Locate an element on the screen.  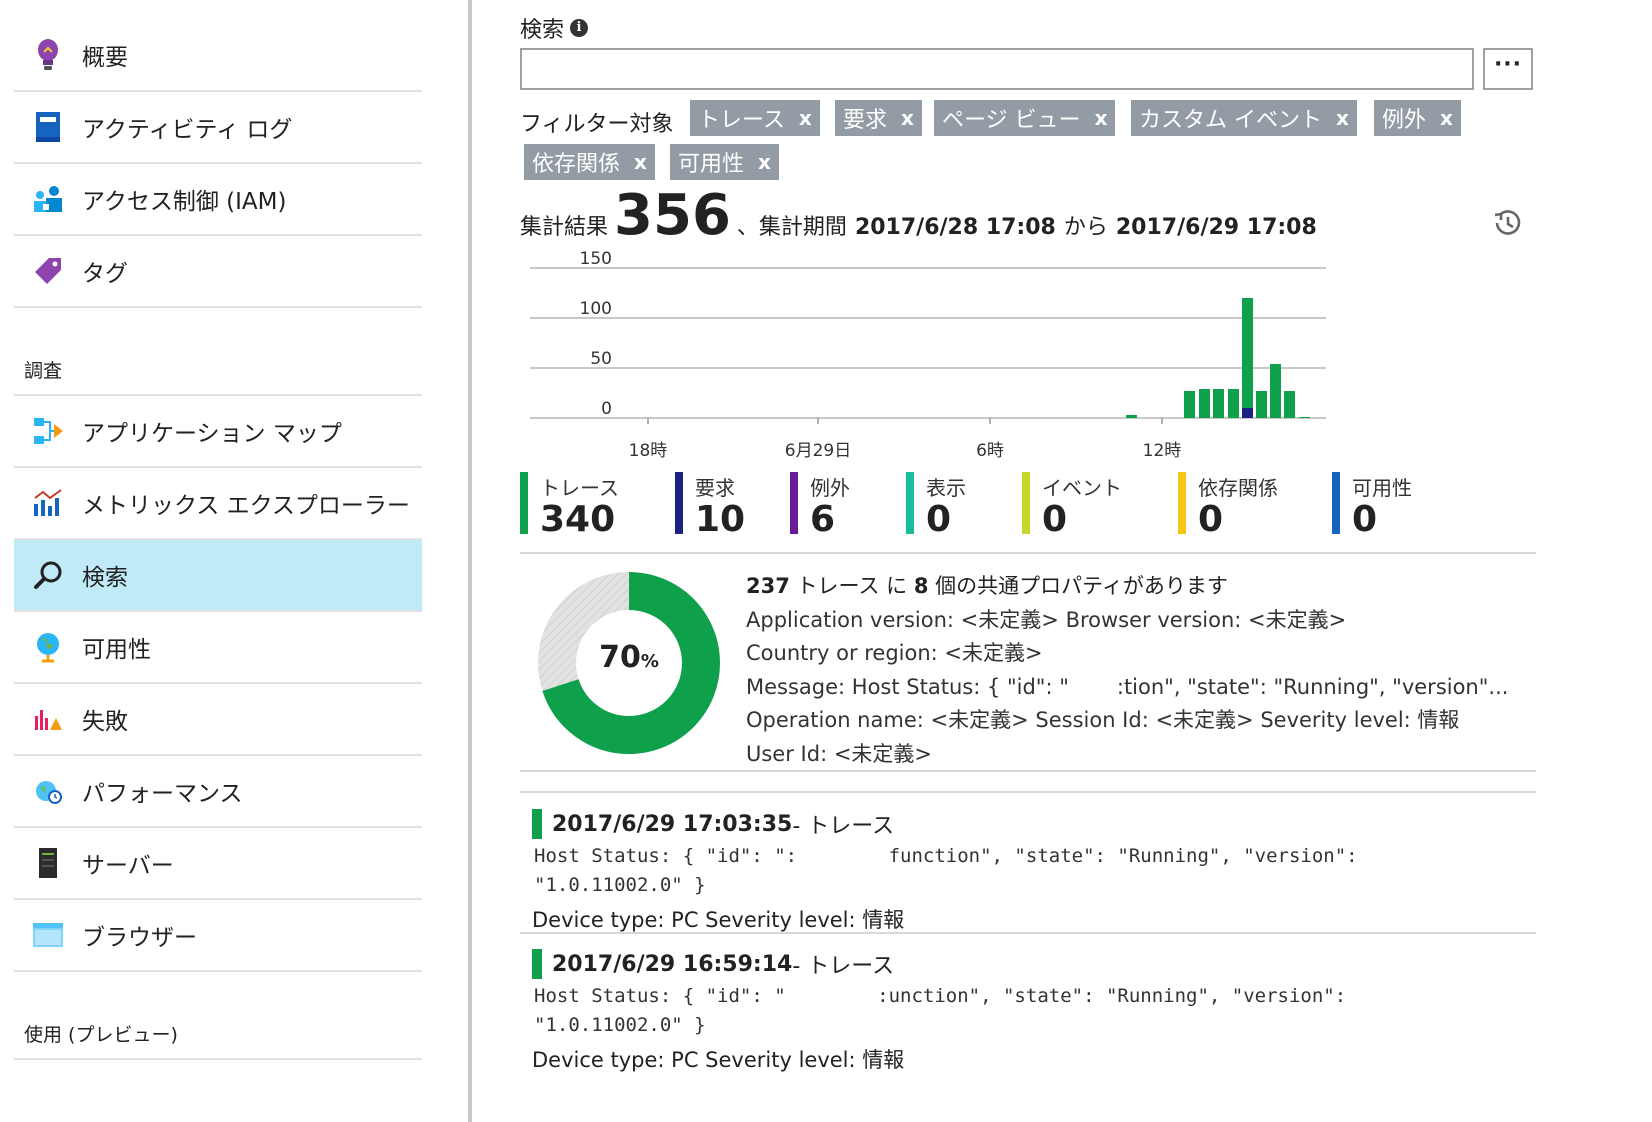
timeline-chart-svg: 150 100 50 0 18時 6月29日 6時 12時 is located at coordinates (928, 355).